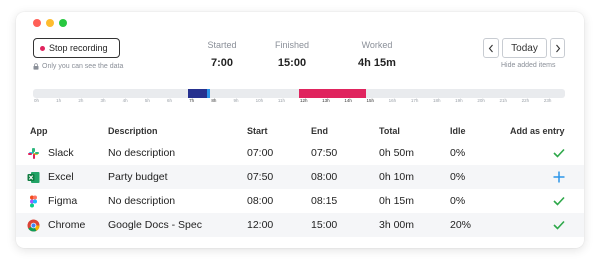 Image resolution: width=600 pixels, height=259 pixels. Describe the element at coordinates (236, 100) in the screenshot. I see `timeline-tick-label: 9h` at that location.